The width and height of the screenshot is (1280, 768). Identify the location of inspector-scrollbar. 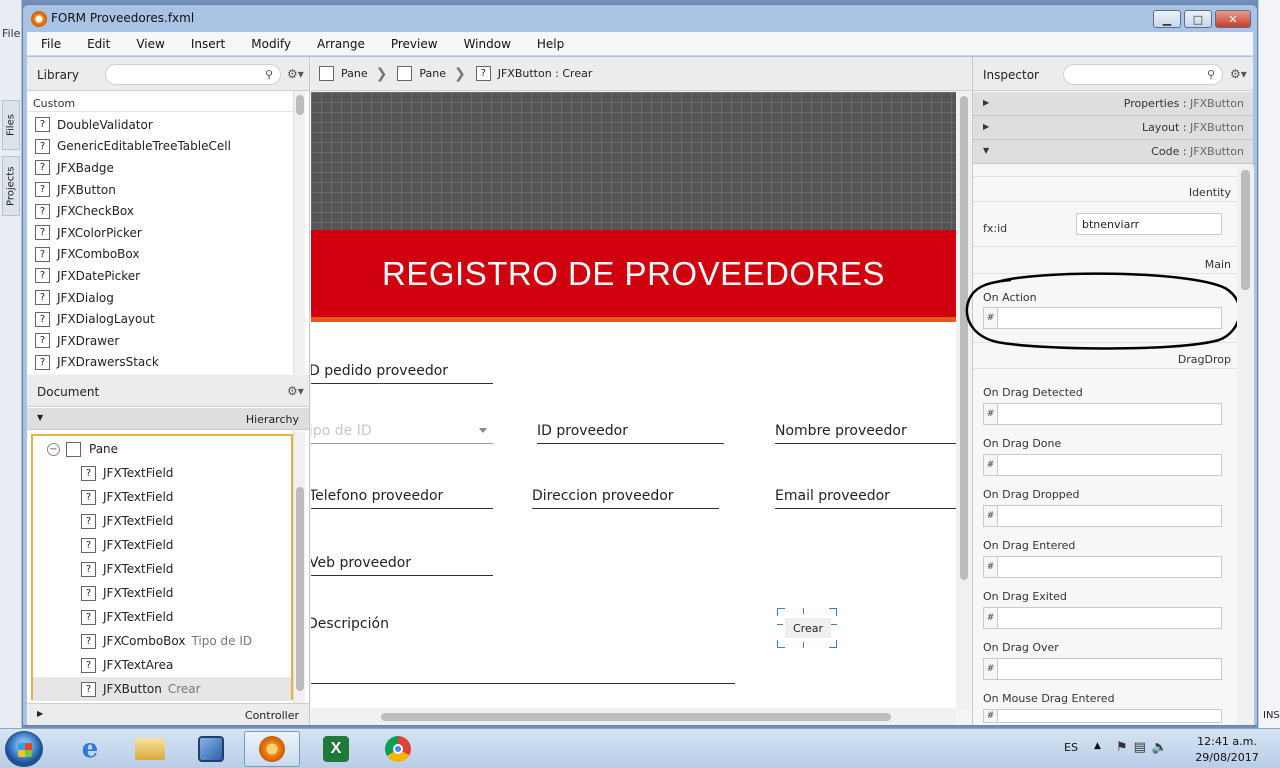
(1245, 445).